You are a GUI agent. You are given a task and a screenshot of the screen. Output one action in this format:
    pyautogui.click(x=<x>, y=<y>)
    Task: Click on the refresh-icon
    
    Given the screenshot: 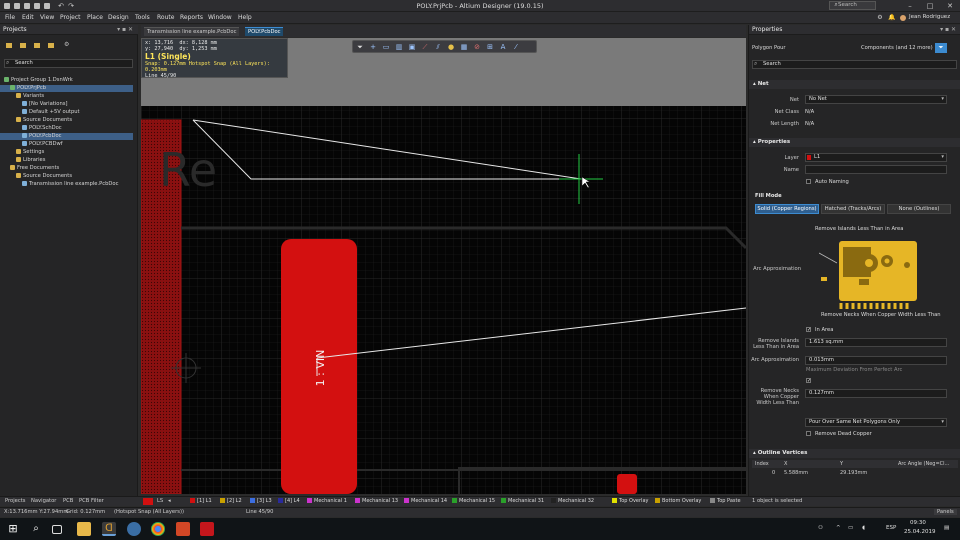 What is the action you would take?
    pyautogui.click(x=51, y=45)
    